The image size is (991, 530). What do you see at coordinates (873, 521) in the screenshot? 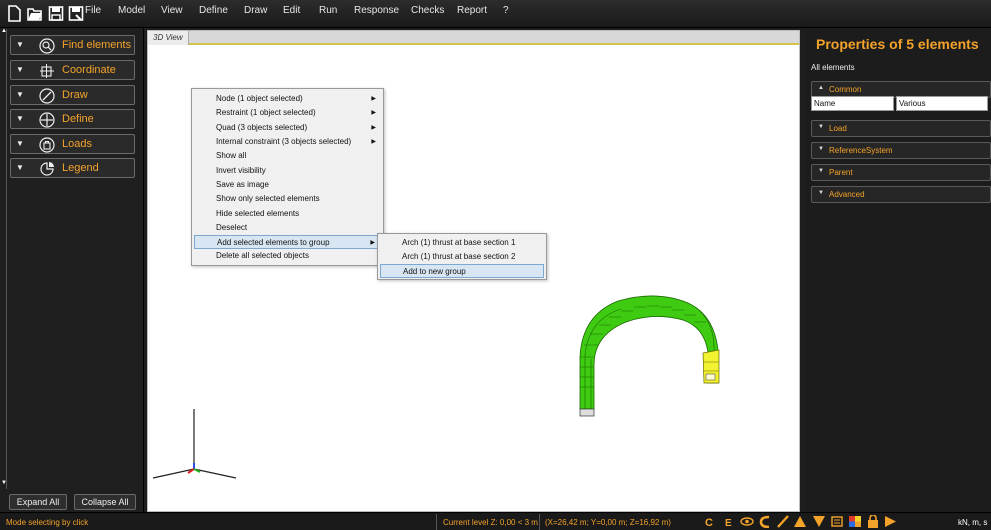
I see `lock-icon` at bounding box center [873, 521].